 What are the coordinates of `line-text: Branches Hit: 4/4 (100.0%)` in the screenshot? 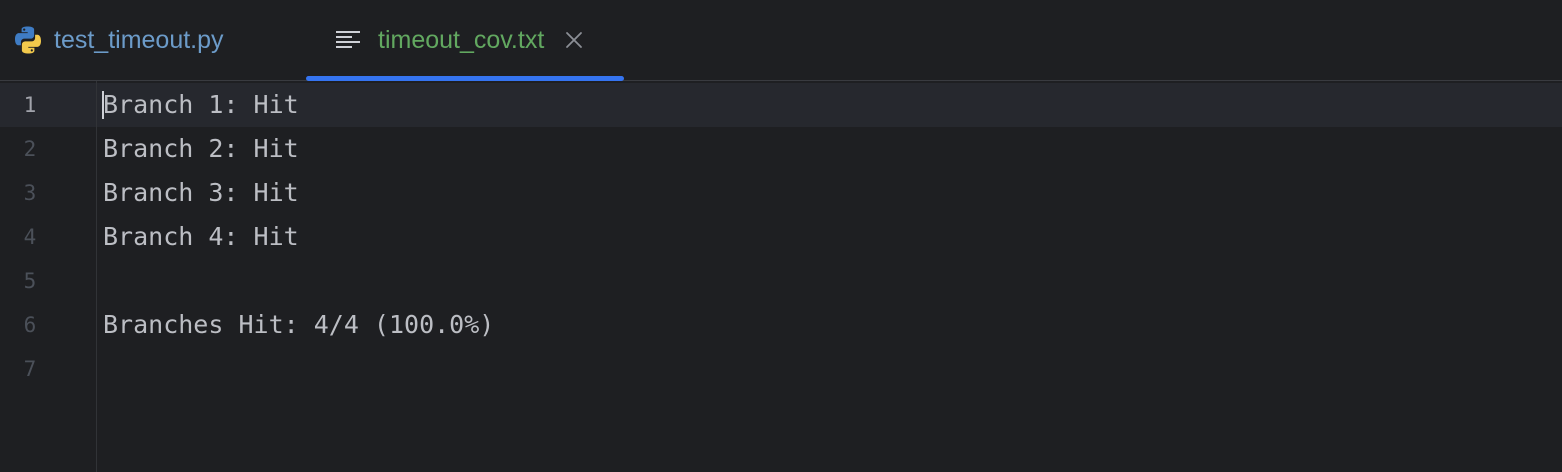 It's located at (298, 325).